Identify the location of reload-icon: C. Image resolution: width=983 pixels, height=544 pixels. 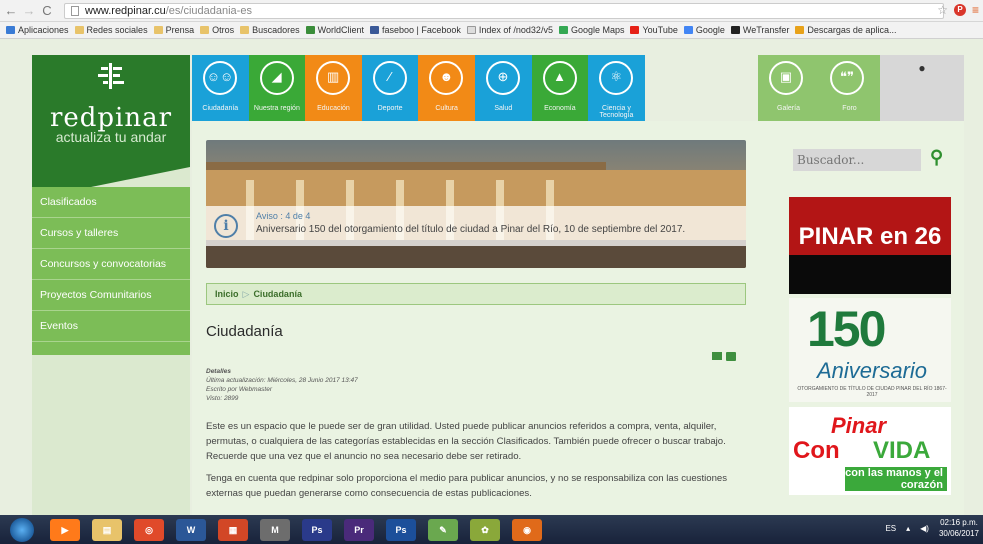
(47, 10).